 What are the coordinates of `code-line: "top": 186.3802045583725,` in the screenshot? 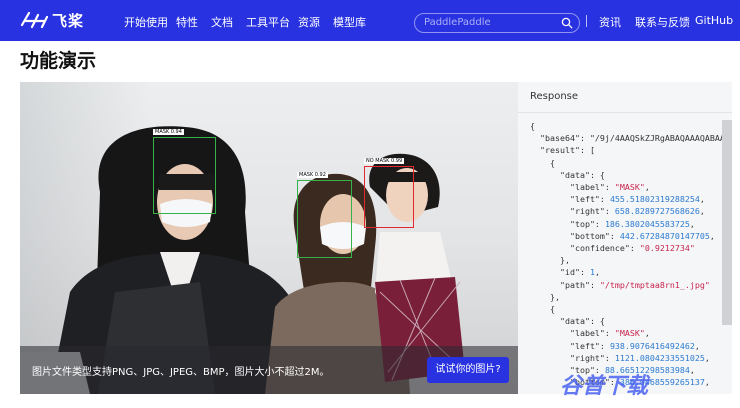 It's located at (612, 223).